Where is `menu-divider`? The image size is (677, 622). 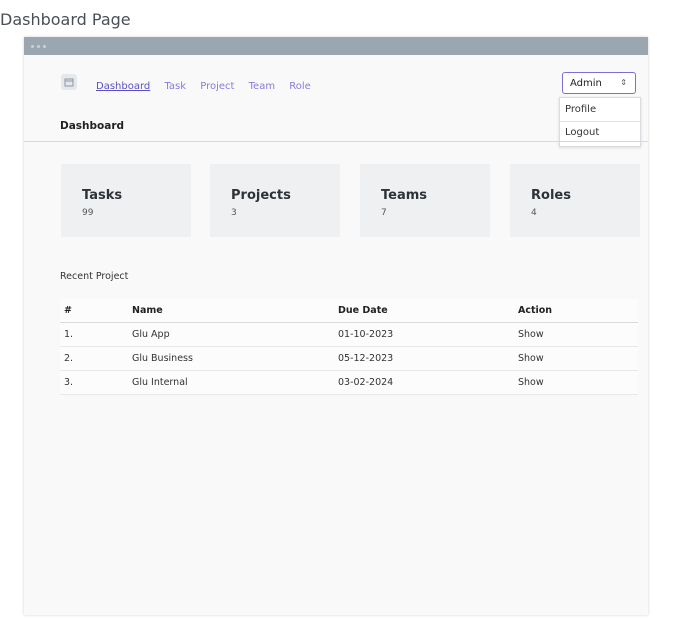 menu-divider is located at coordinates (600, 121).